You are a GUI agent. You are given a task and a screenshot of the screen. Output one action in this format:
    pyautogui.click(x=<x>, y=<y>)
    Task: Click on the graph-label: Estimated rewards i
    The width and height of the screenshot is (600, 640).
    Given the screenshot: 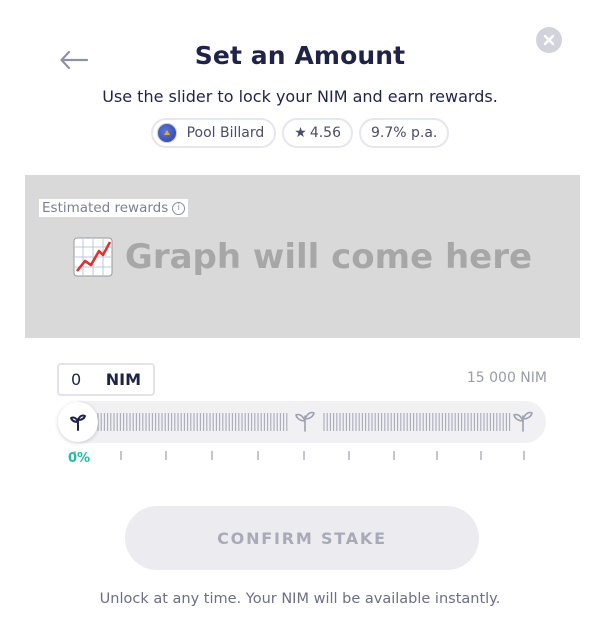 What is the action you would take?
    pyautogui.click(x=114, y=208)
    